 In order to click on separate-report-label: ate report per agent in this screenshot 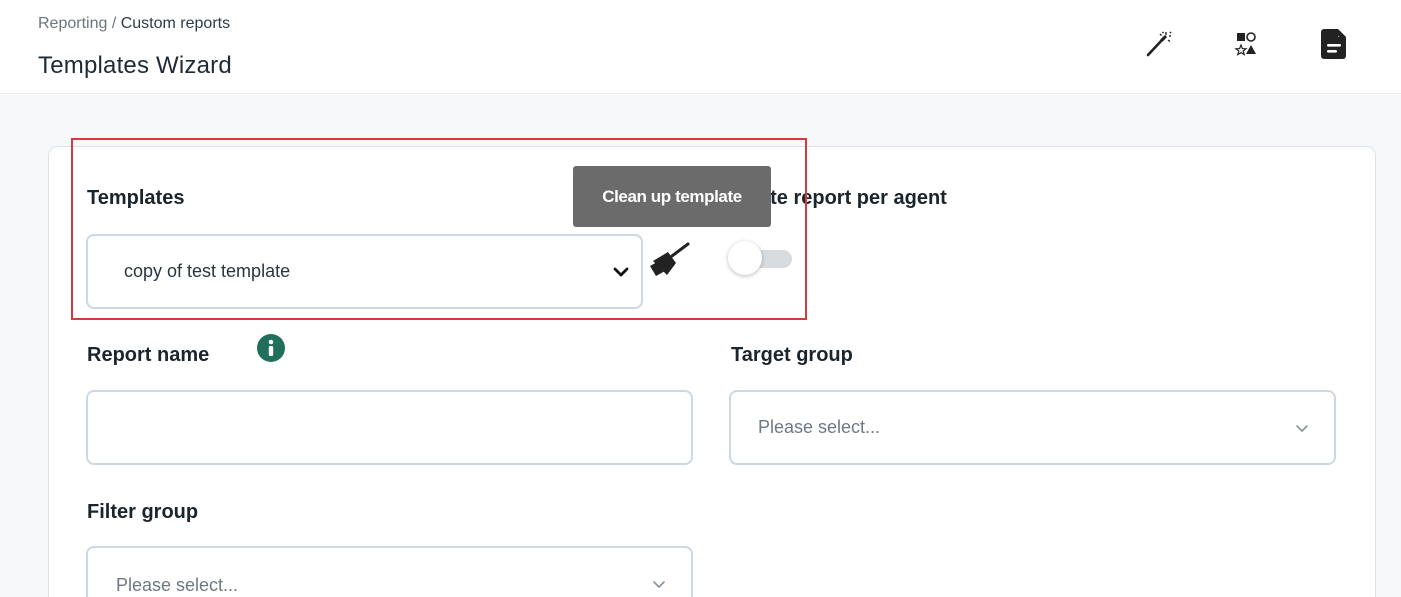, I will do `click(853, 198)`.